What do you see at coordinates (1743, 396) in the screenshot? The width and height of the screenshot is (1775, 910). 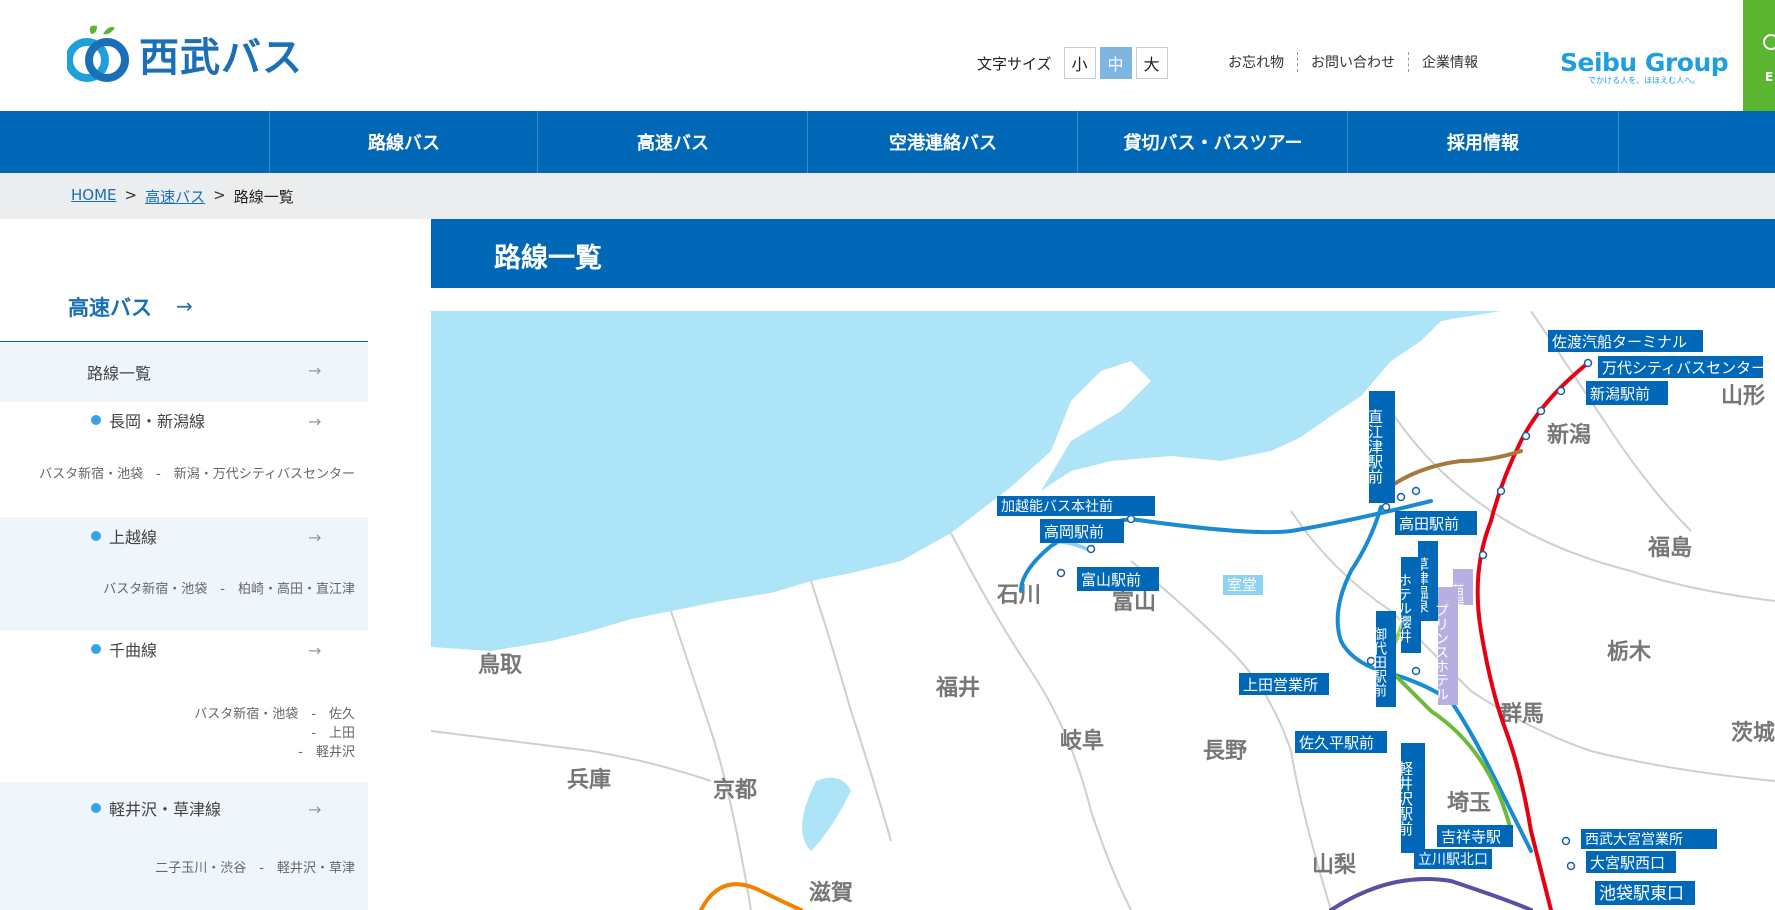 I see `pref-label: 山形` at bounding box center [1743, 396].